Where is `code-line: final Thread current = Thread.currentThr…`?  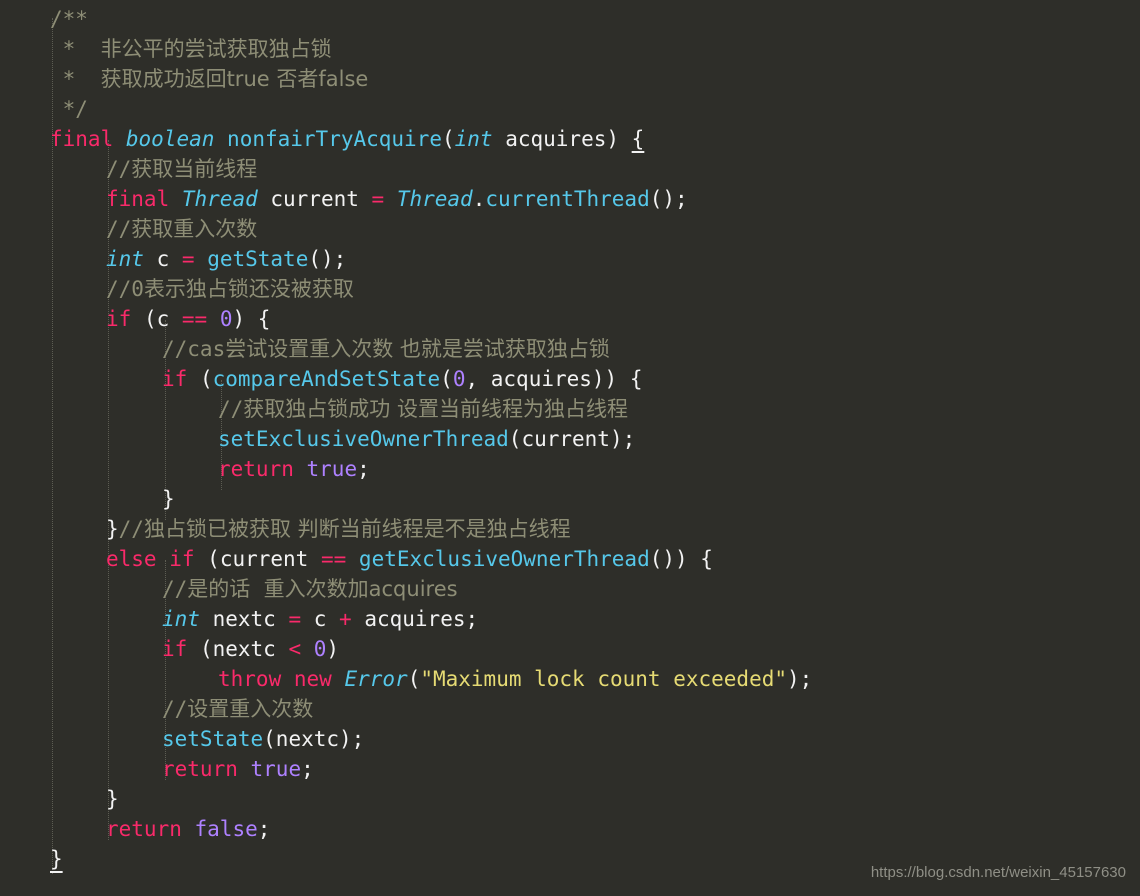
code-line: final Thread current = Thread.currentThr… is located at coordinates (570, 199).